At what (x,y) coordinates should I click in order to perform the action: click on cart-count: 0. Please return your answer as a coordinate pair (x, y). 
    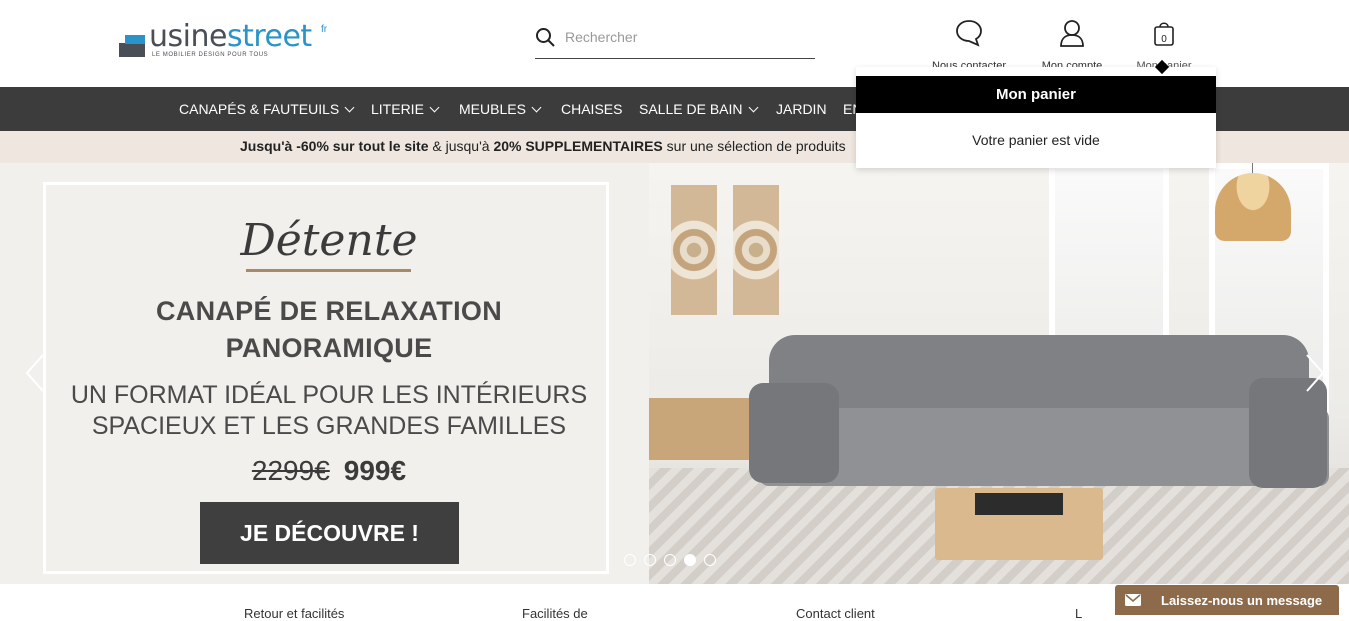
    Looking at the image, I should click on (1164, 39).